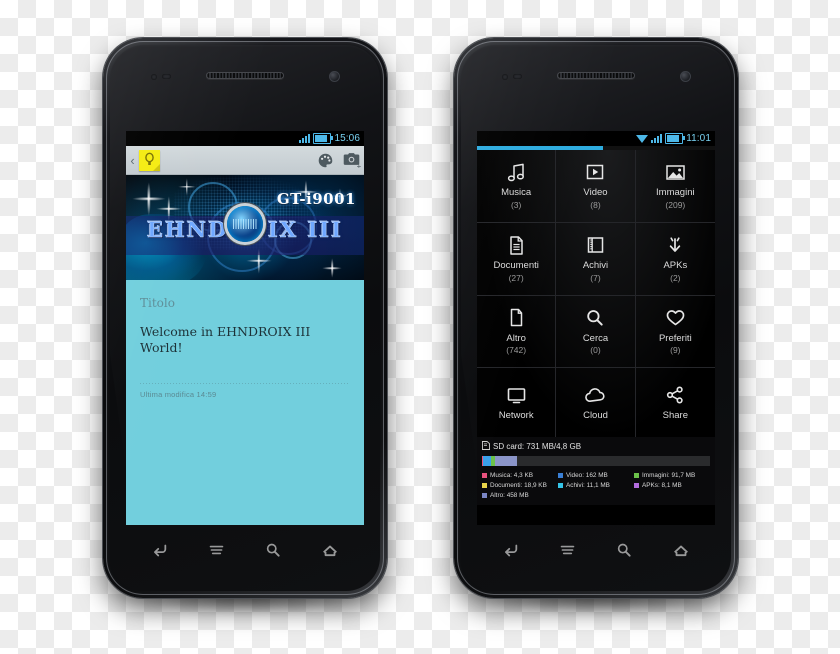 The image size is (840, 654). What do you see at coordinates (596, 461) in the screenshot?
I see `storage-bar` at bounding box center [596, 461].